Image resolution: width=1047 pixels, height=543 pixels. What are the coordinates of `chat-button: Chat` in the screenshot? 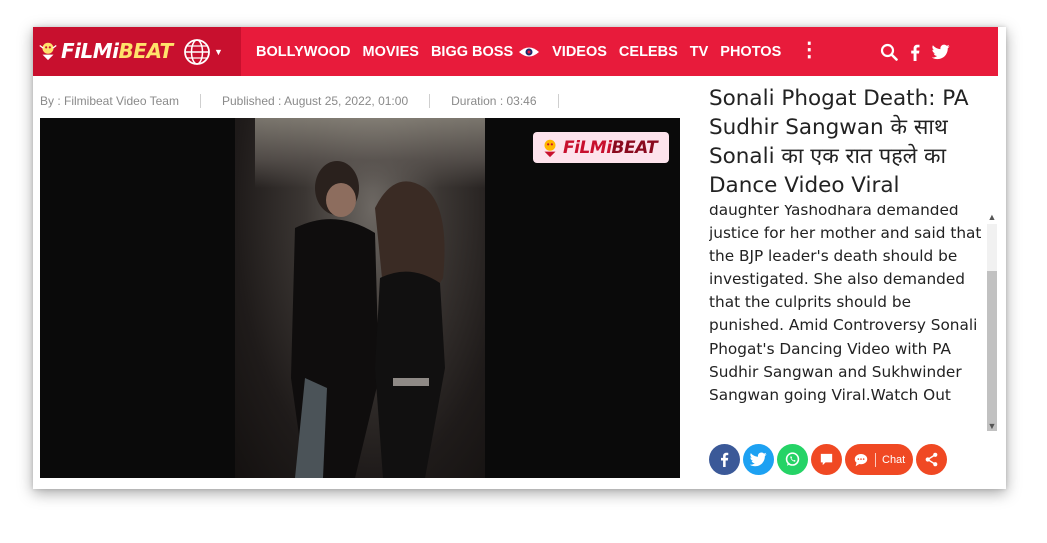 It's located at (879, 459).